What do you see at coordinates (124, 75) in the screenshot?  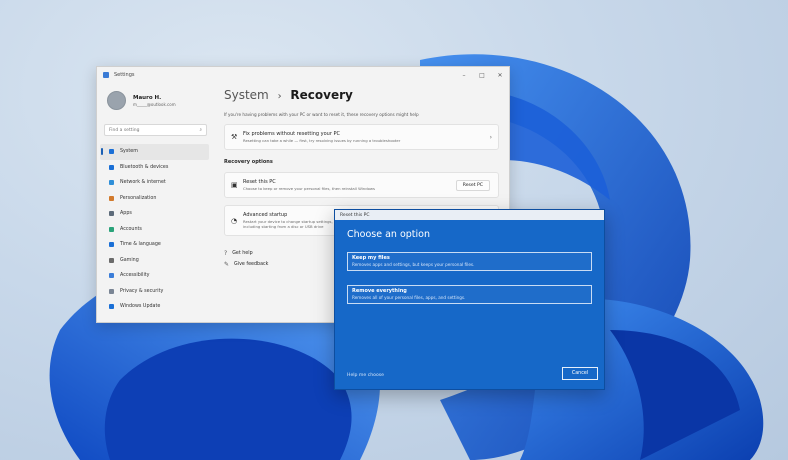 I see `settings-window-title: Settings` at bounding box center [124, 75].